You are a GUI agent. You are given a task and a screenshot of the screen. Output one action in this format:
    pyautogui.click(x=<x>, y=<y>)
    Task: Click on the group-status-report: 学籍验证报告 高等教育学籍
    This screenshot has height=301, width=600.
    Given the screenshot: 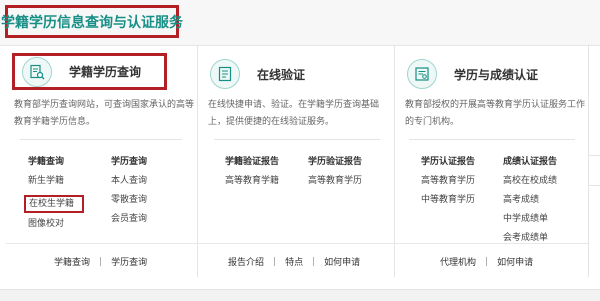 What is the action you would take?
    pyautogui.click(x=260, y=172)
    